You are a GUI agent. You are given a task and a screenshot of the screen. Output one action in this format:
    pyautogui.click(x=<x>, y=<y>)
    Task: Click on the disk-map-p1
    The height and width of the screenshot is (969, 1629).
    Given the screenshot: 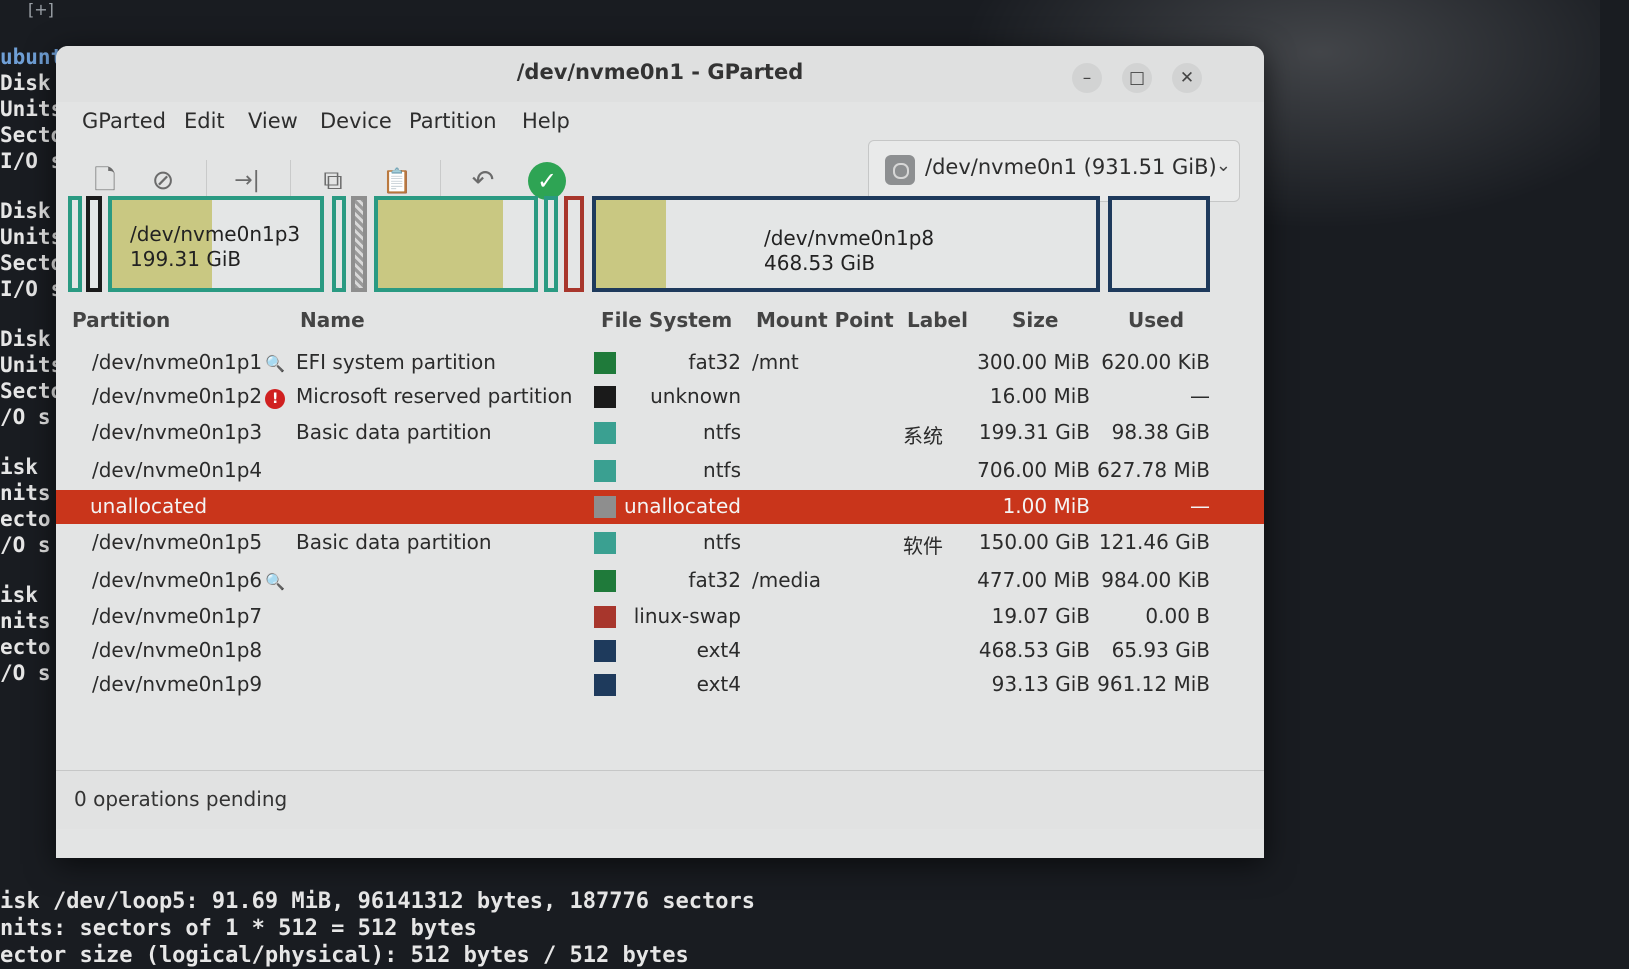 What is the action you would take?
    pyautogui.click(x=75, y=244)
    